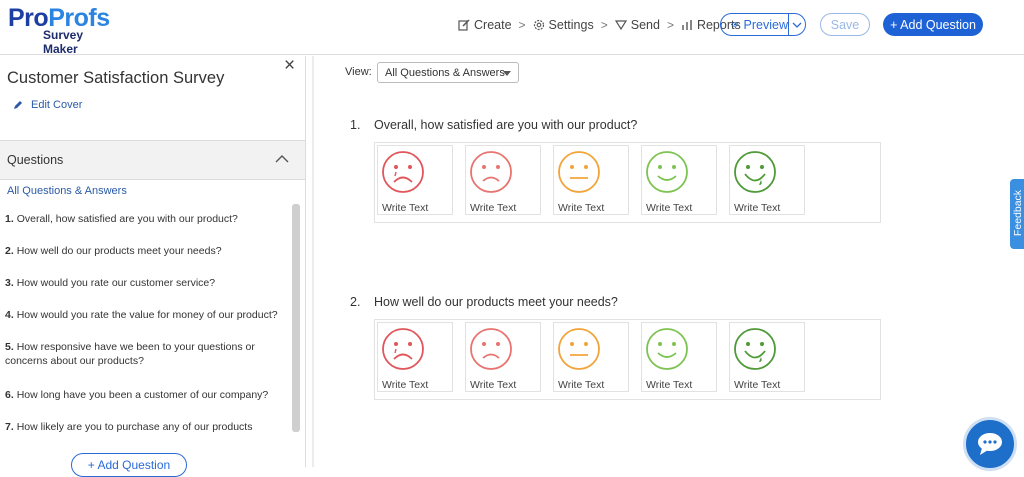 The width and height of the screenshot is (1024, 477). What do you see at coordinates (933, 24) in the screenshot?
I see `add-question-button: + Add Question` at bounding box center [933, 24].